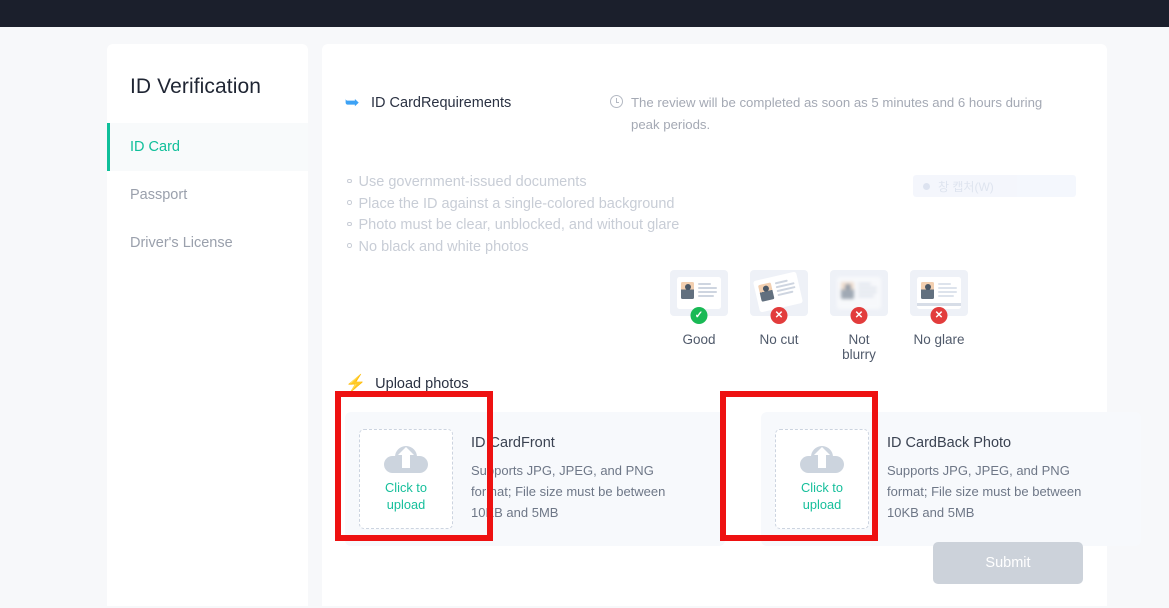  What do you see at coordinates (966, 186) in the screenshot?
I see `window-capture-label: 창 캡처(W)` at bounding box center [966, 186].